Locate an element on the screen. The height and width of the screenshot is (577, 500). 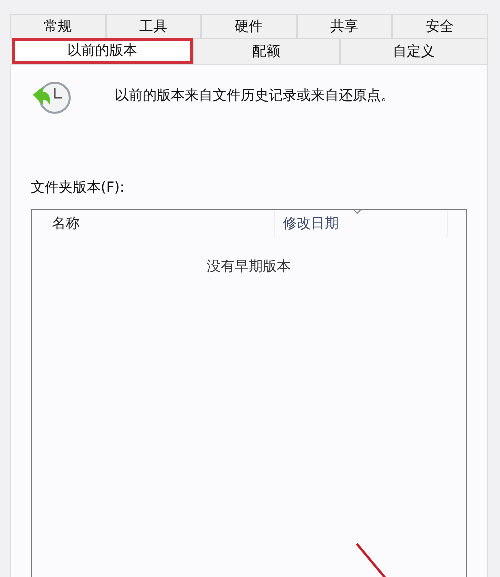
column-header: 修改日期 is located at coordinates (311, 224).